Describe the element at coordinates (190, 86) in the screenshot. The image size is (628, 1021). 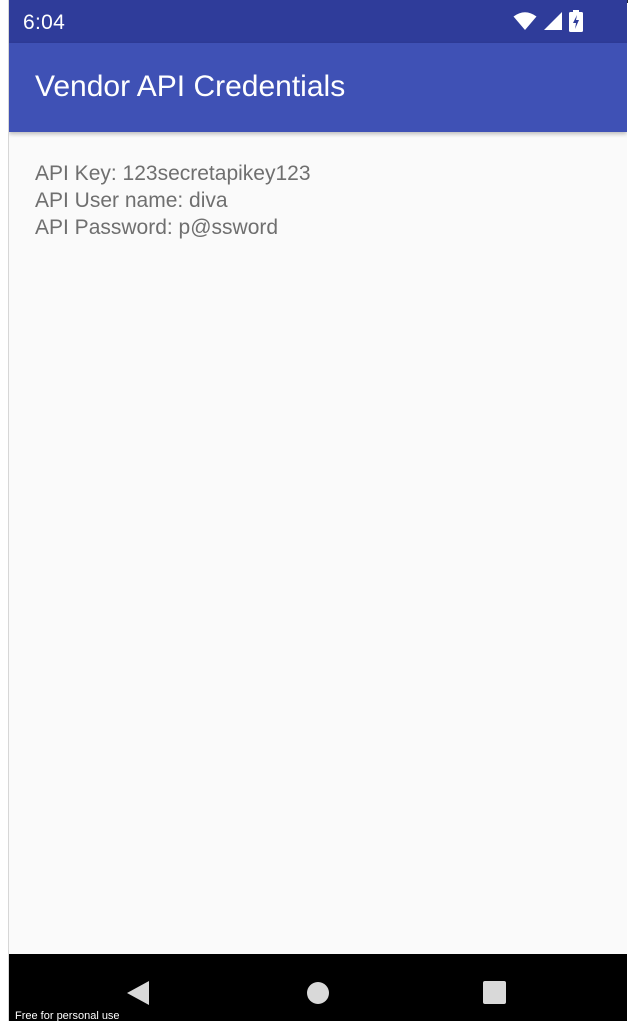
I see `page-title: Vendor API Credentials` at that location.